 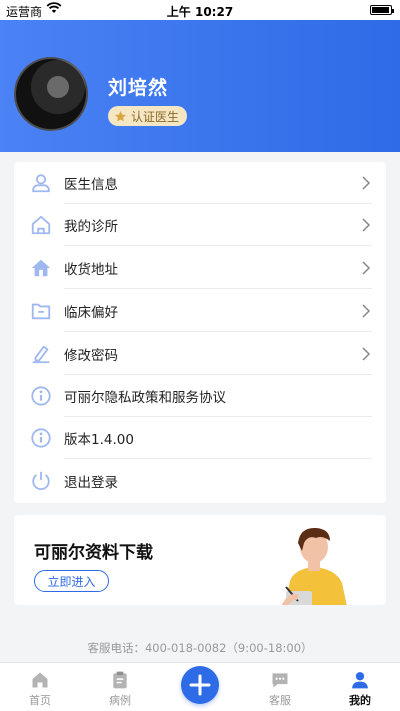 I want to click on user-icon, so click(x=41, y=183).